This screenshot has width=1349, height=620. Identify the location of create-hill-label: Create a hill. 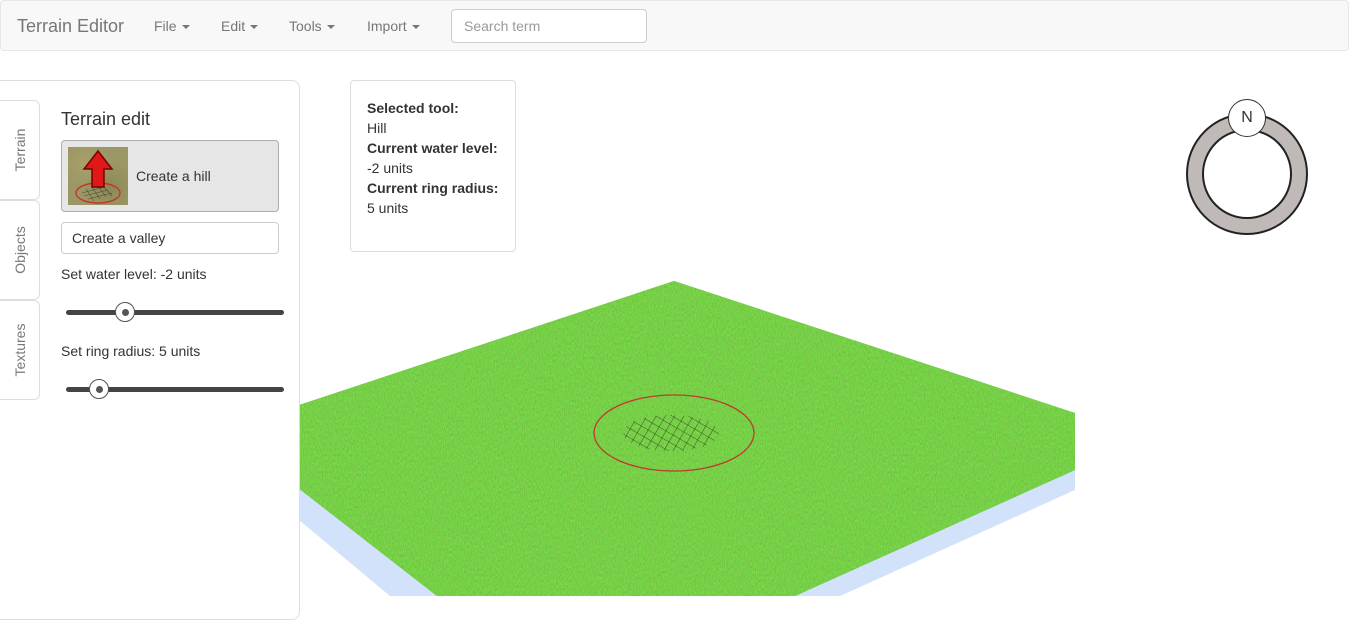
(173, 176).